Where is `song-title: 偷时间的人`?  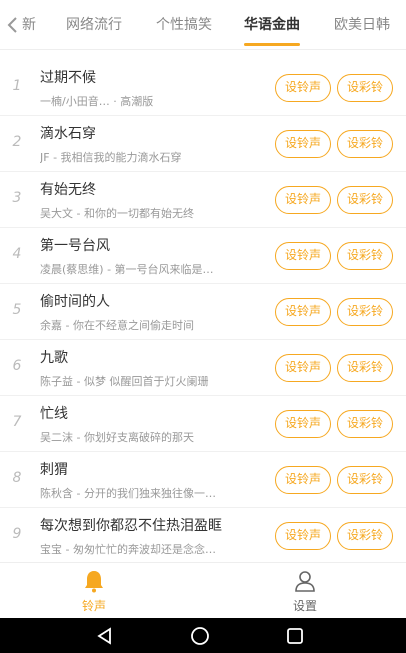
song-title: 偷时间的人 is located at coordinates (75, 302).